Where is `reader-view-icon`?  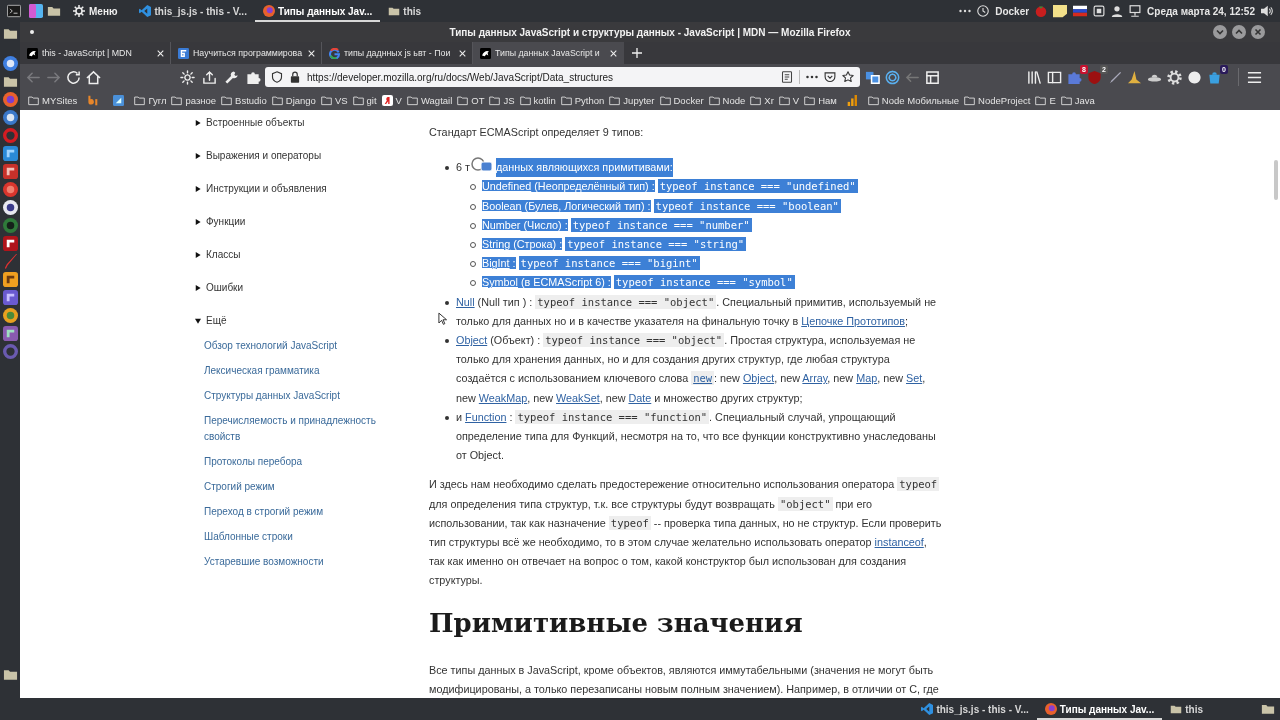 reader-view-icon is located at coordinates (787, 77).